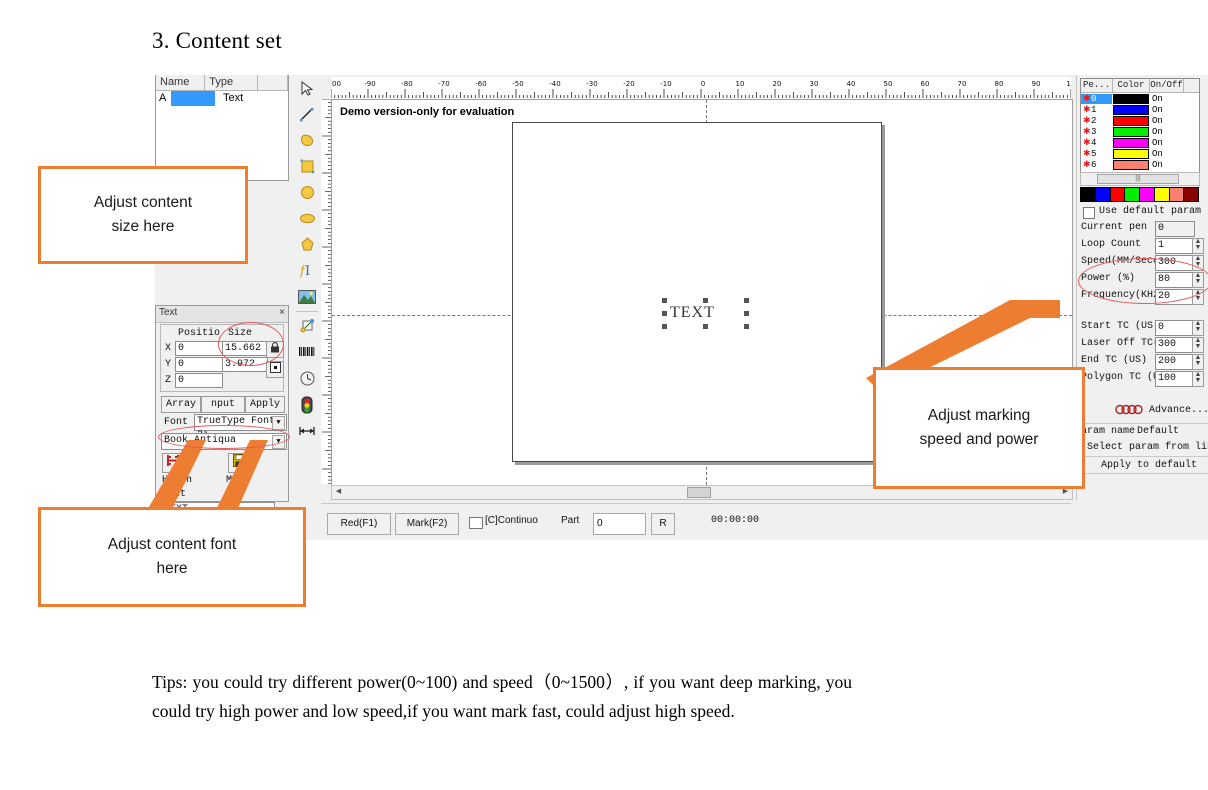  Describe the element at coordinates (239, 463) in the screenshot. I see `save-icon` at that location.